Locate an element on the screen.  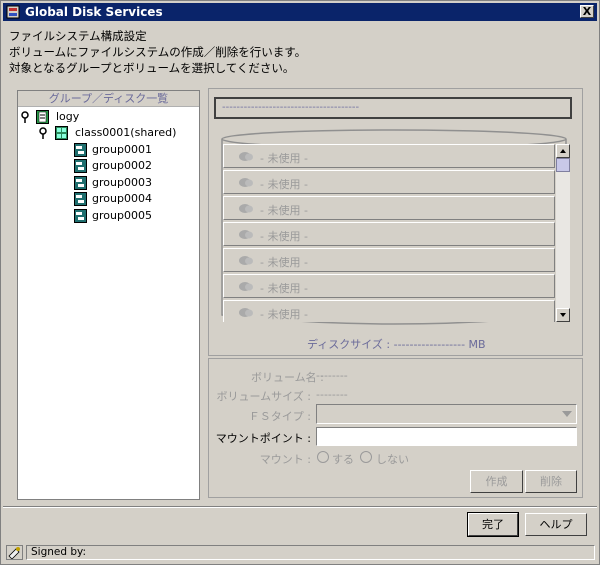
volume-size-label: ボリュームサイズ : is located at coordinates (263, 396).